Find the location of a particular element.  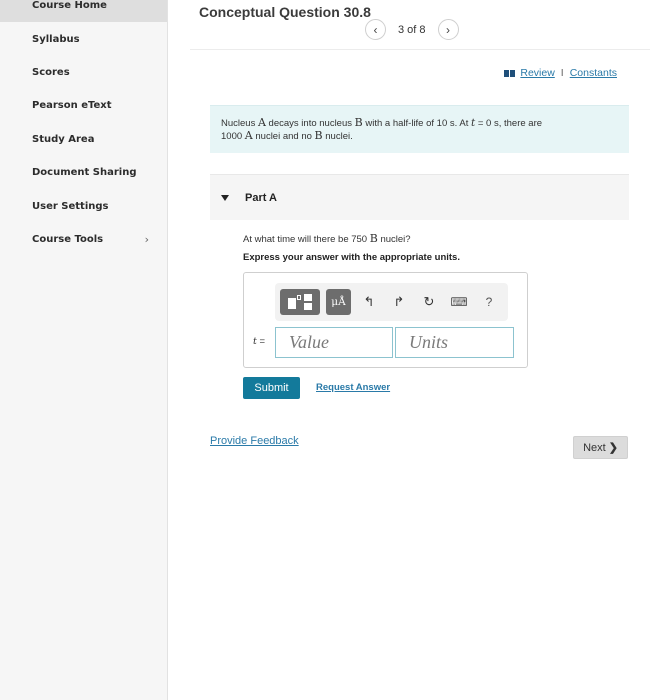

sidebar-item-scores: Scores is located at coordinates (83, 72).